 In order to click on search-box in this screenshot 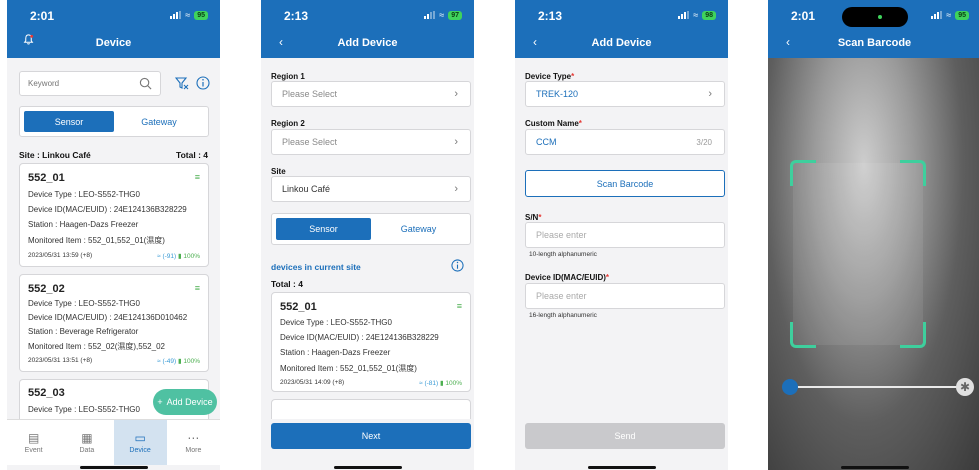, I will do `click(90, 83)`.